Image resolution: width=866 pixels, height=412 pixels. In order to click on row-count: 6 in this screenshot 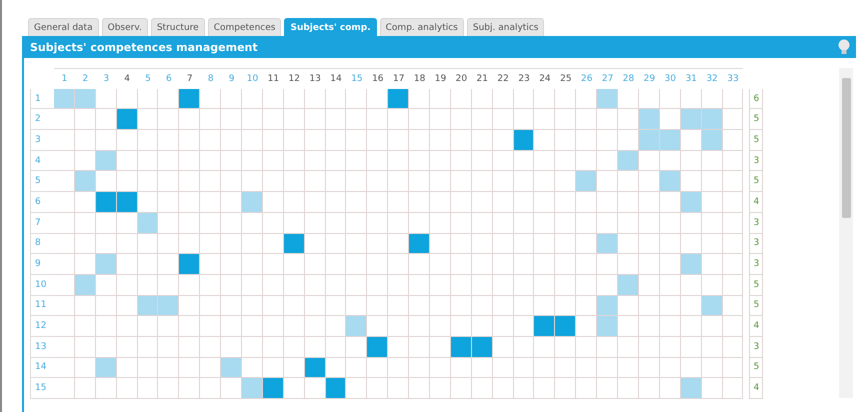, I will do `click(756, 99)`.